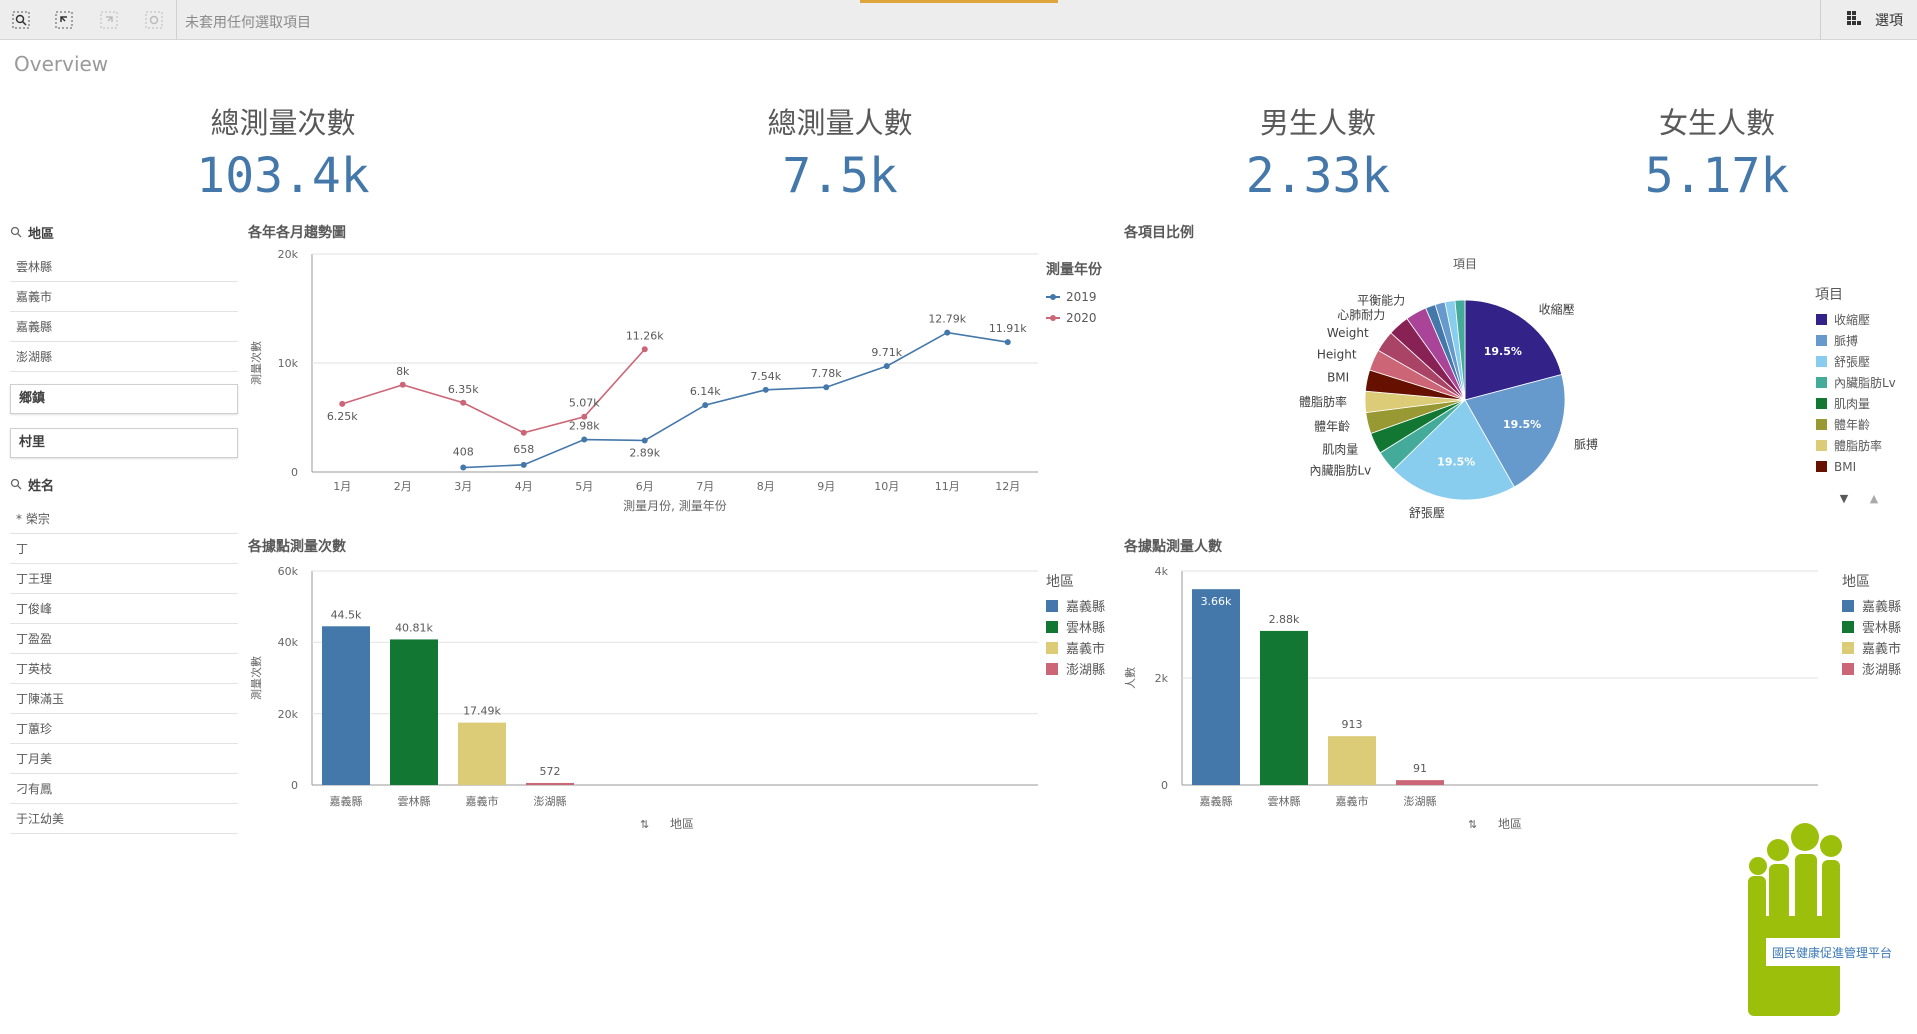  I want to click on list-item: 丁陳滿玉, so click(124, 699).